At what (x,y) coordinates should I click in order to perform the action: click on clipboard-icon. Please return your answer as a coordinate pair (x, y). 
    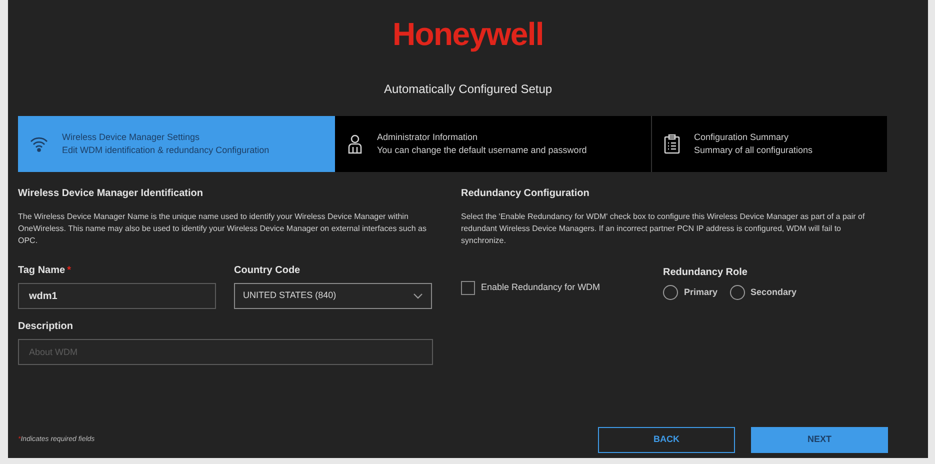
    Looking at the image, I should click on (672, 144).